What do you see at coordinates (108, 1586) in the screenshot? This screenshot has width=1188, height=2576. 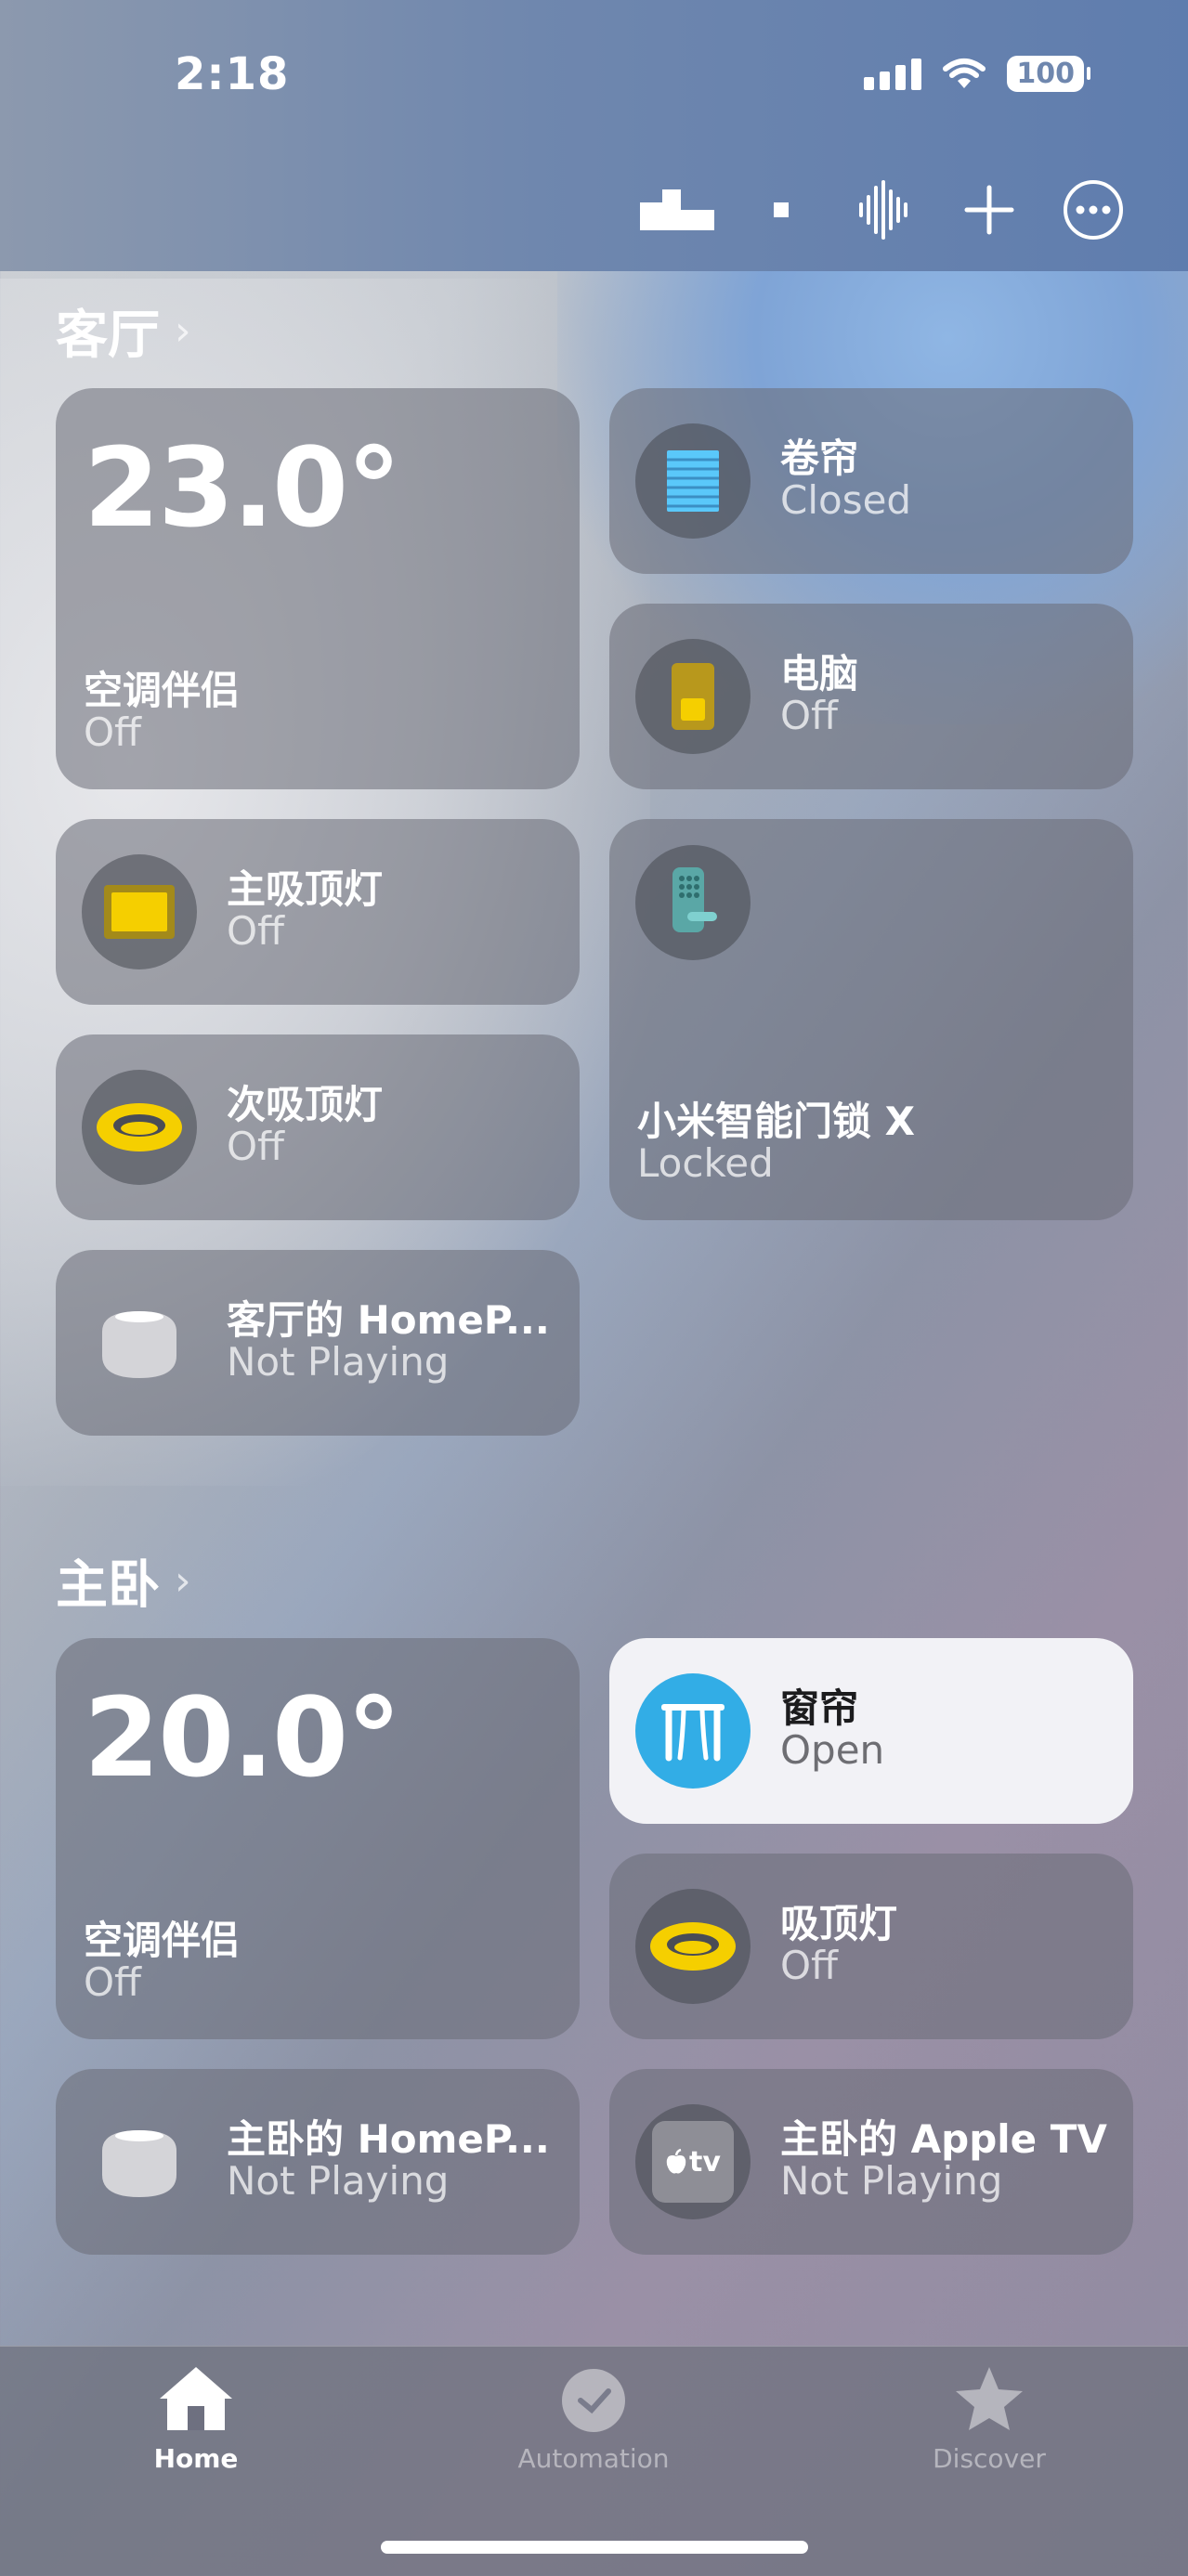 I see `room-title: 主卧` at bounding box center [108, 1586].